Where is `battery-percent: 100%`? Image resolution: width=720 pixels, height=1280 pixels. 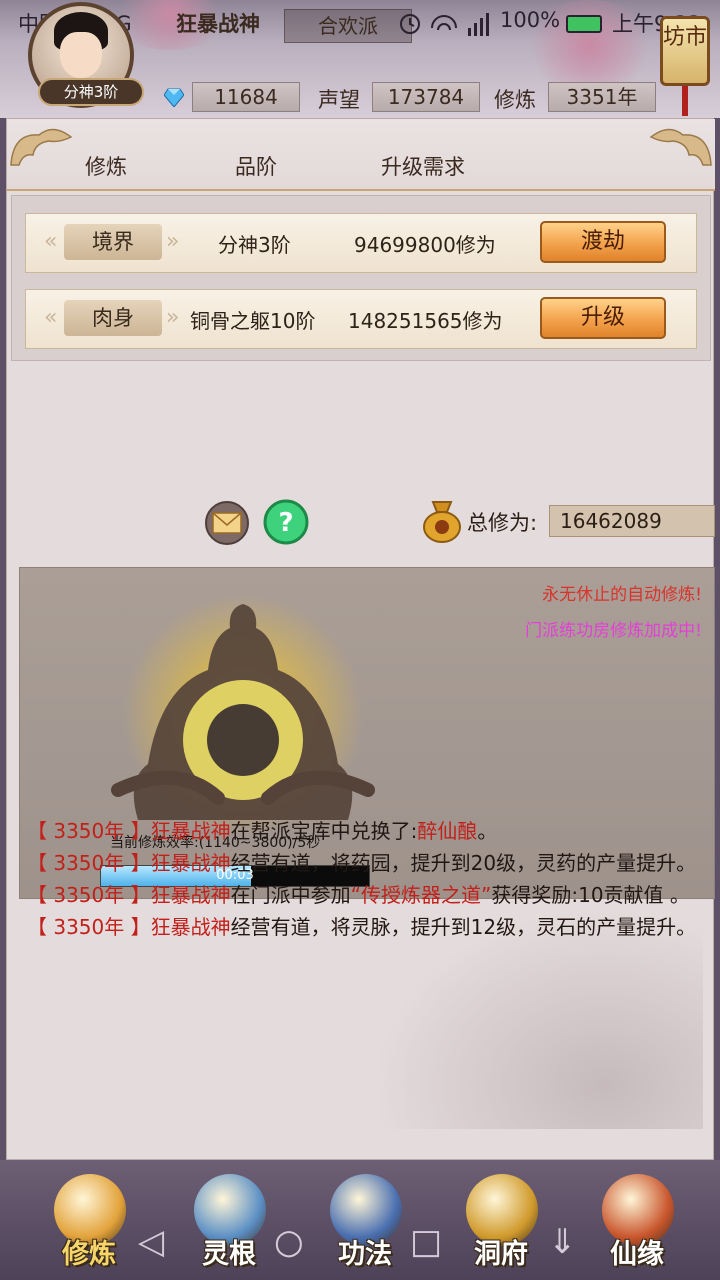
battery-percent: 100% is located at coordinates (530, 20).